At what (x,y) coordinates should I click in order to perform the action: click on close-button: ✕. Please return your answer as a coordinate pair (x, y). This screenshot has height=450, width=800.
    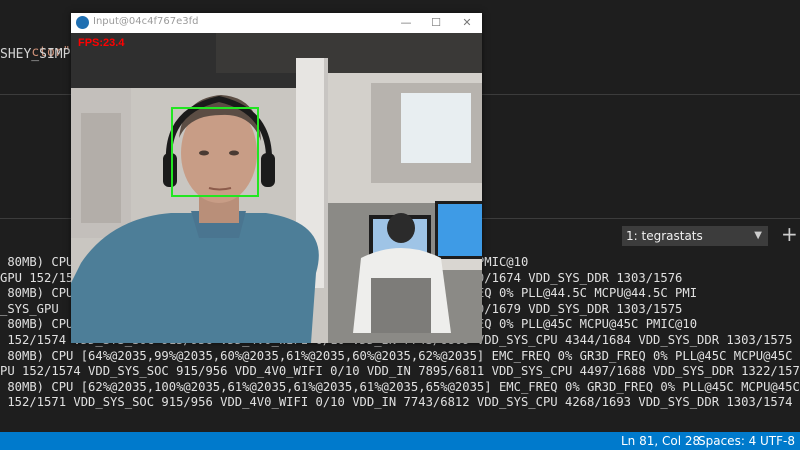
    Looking at the image, I should click on (467, 23).